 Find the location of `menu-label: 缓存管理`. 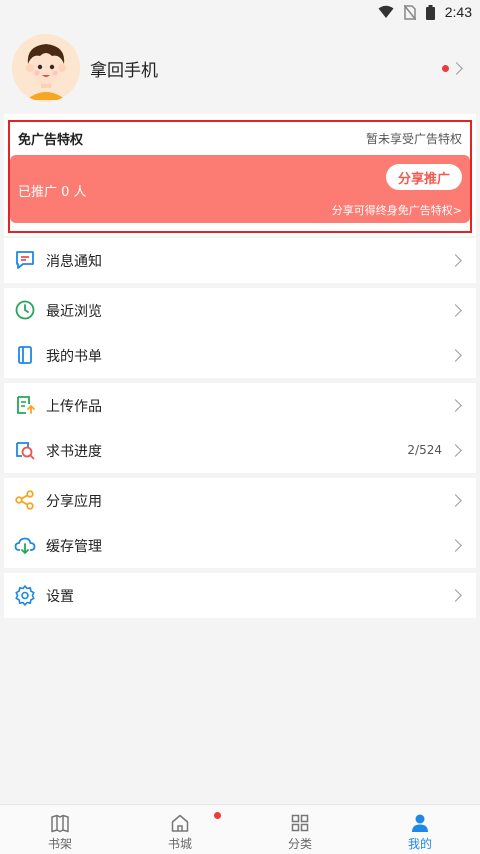

menu-label: 缓存管理 is located at coordinates (74, 547).